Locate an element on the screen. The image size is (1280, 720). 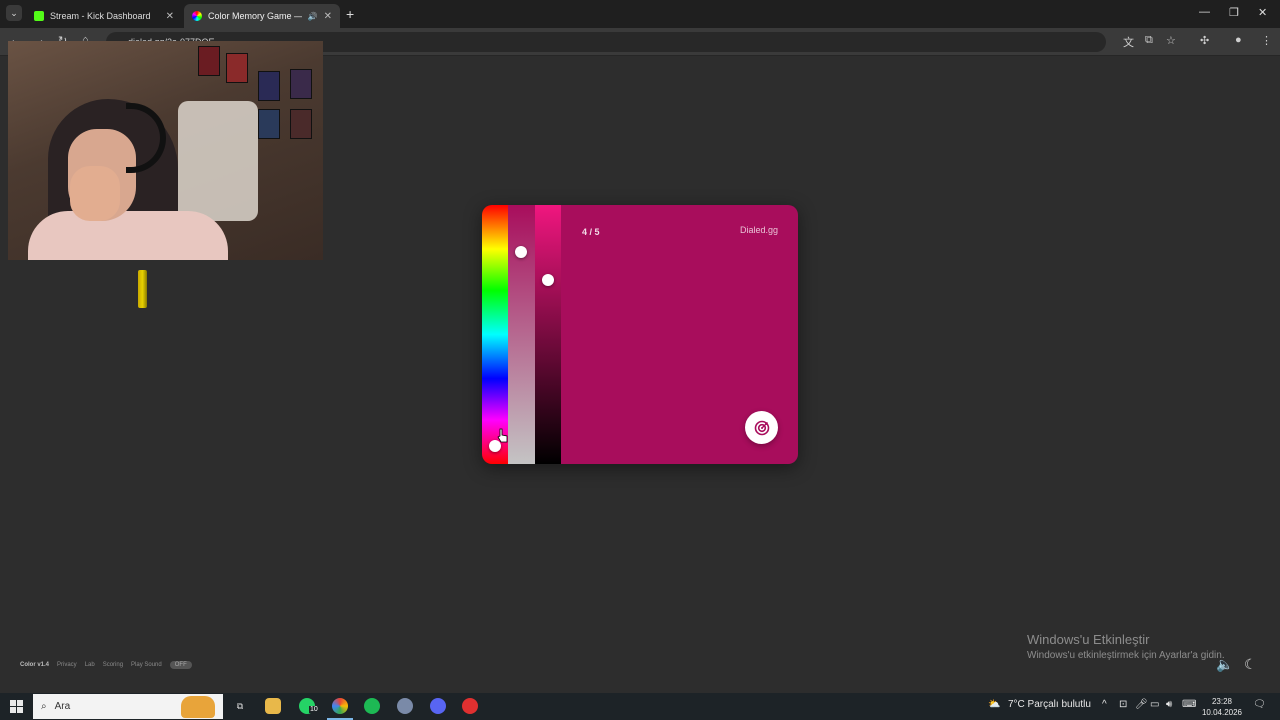
tab-color-memory-game: Color Memory Game — Ho 🔊 ✕ is located at coordinates (262, 16).